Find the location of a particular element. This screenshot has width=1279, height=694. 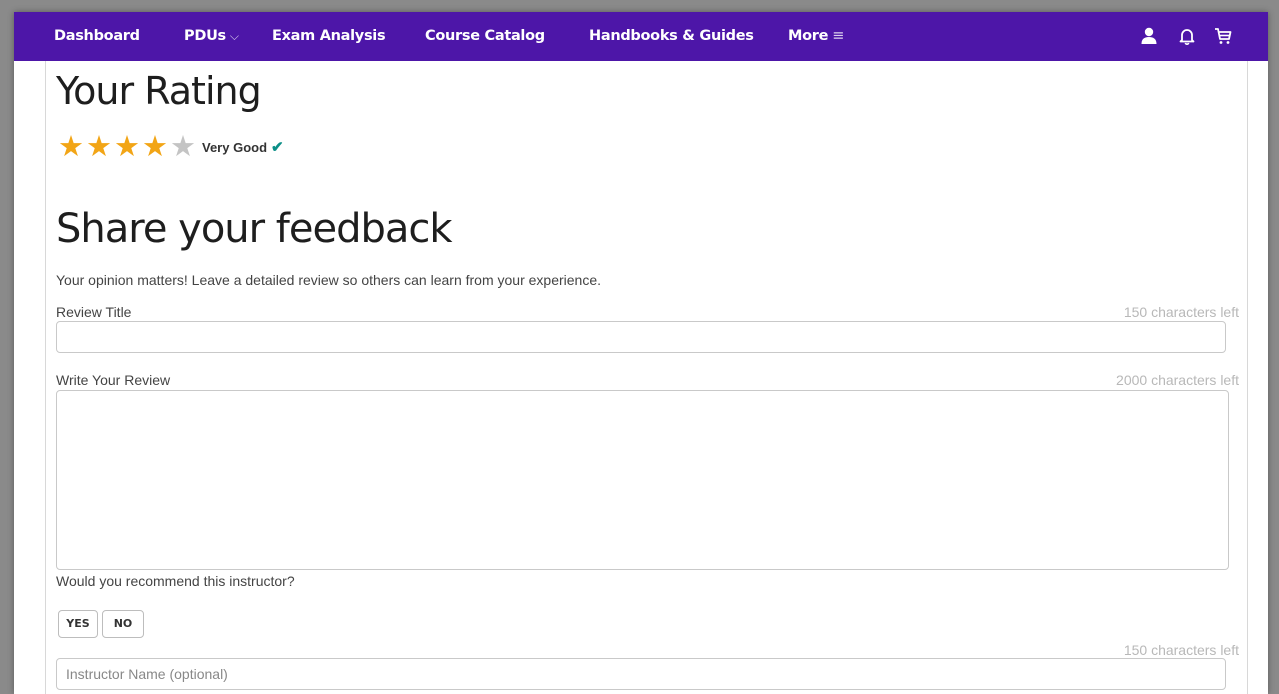

review-body-label: Write Your Review is located at coordinates (113, 380).